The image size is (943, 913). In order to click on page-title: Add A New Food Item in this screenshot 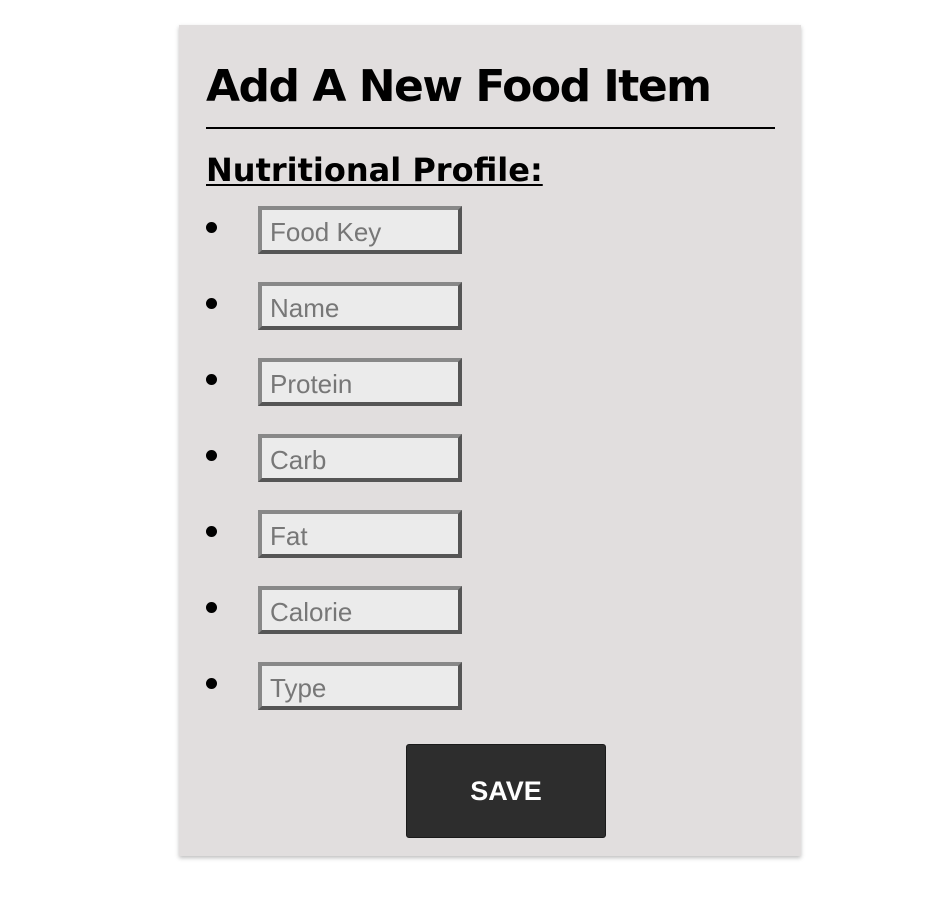, I will do `click(459, 86)`.